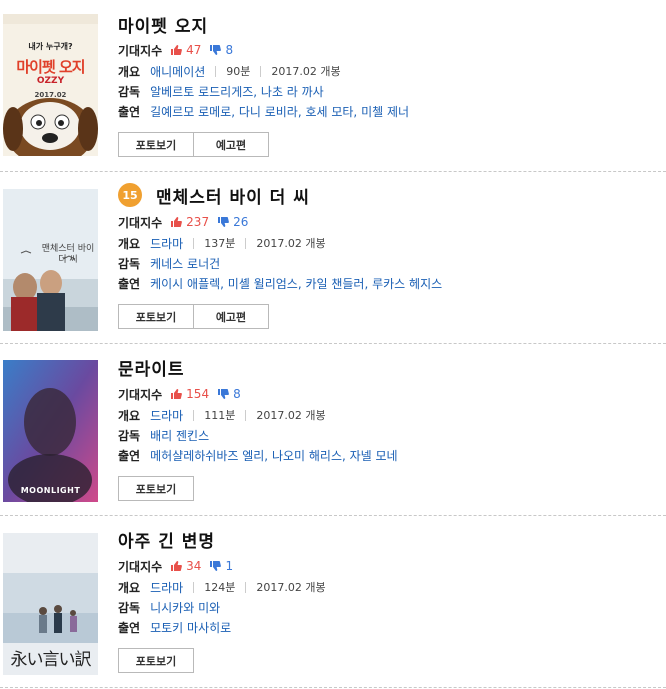 This screenshot has width=666, height=689. What do you see at coordinates (296, 283) in the screenshot?
I see `cast-link: 케이시 애플렉, 미셸 윌리엄스, 카일 챈들러, 루카스 헤지스` at bounding box center [296, 283].